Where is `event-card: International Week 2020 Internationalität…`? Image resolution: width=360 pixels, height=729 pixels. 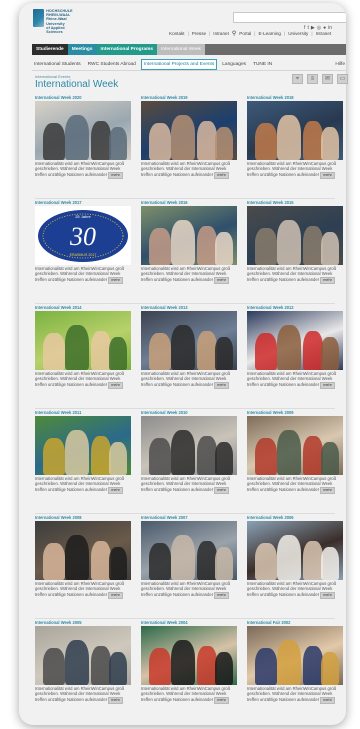
event-card: International Week 2020 Internationalität… is located at coordinates (83, 137).